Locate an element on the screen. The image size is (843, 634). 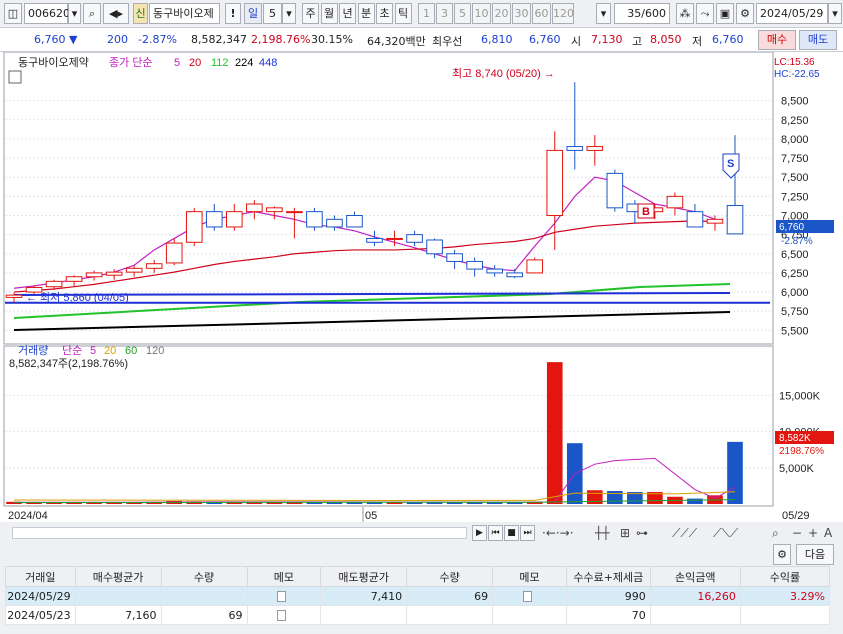
column-header: 매도평균가 is located at coordinates (364, 576).